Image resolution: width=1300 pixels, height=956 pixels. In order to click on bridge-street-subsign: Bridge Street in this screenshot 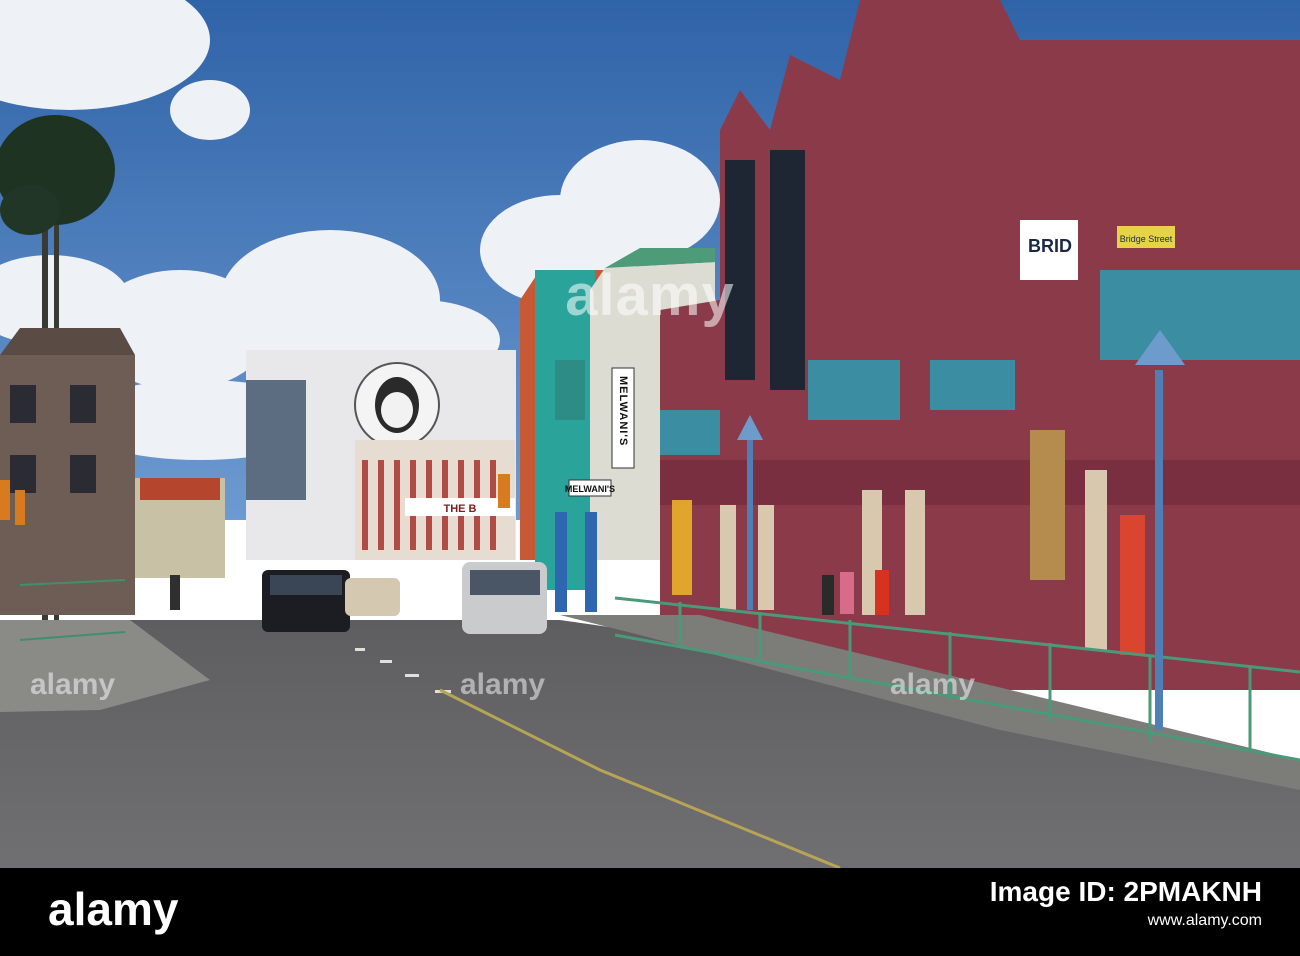, I will do `click(1146, 239)`.